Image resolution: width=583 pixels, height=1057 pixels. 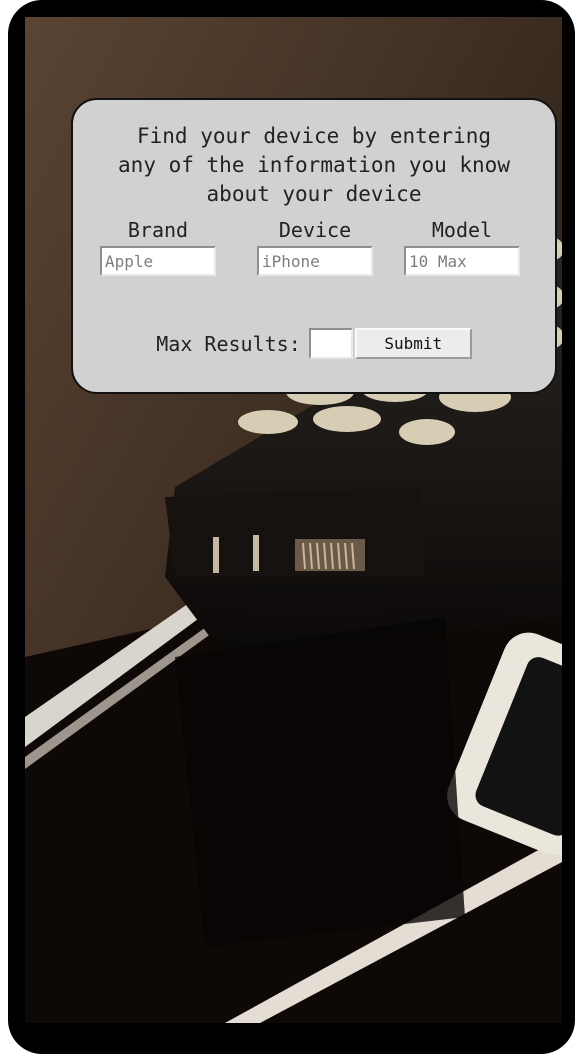 What do you see at coordinates (158, 261) in the screenshot?
I see `brand-input` at bounding box center [158, 261].